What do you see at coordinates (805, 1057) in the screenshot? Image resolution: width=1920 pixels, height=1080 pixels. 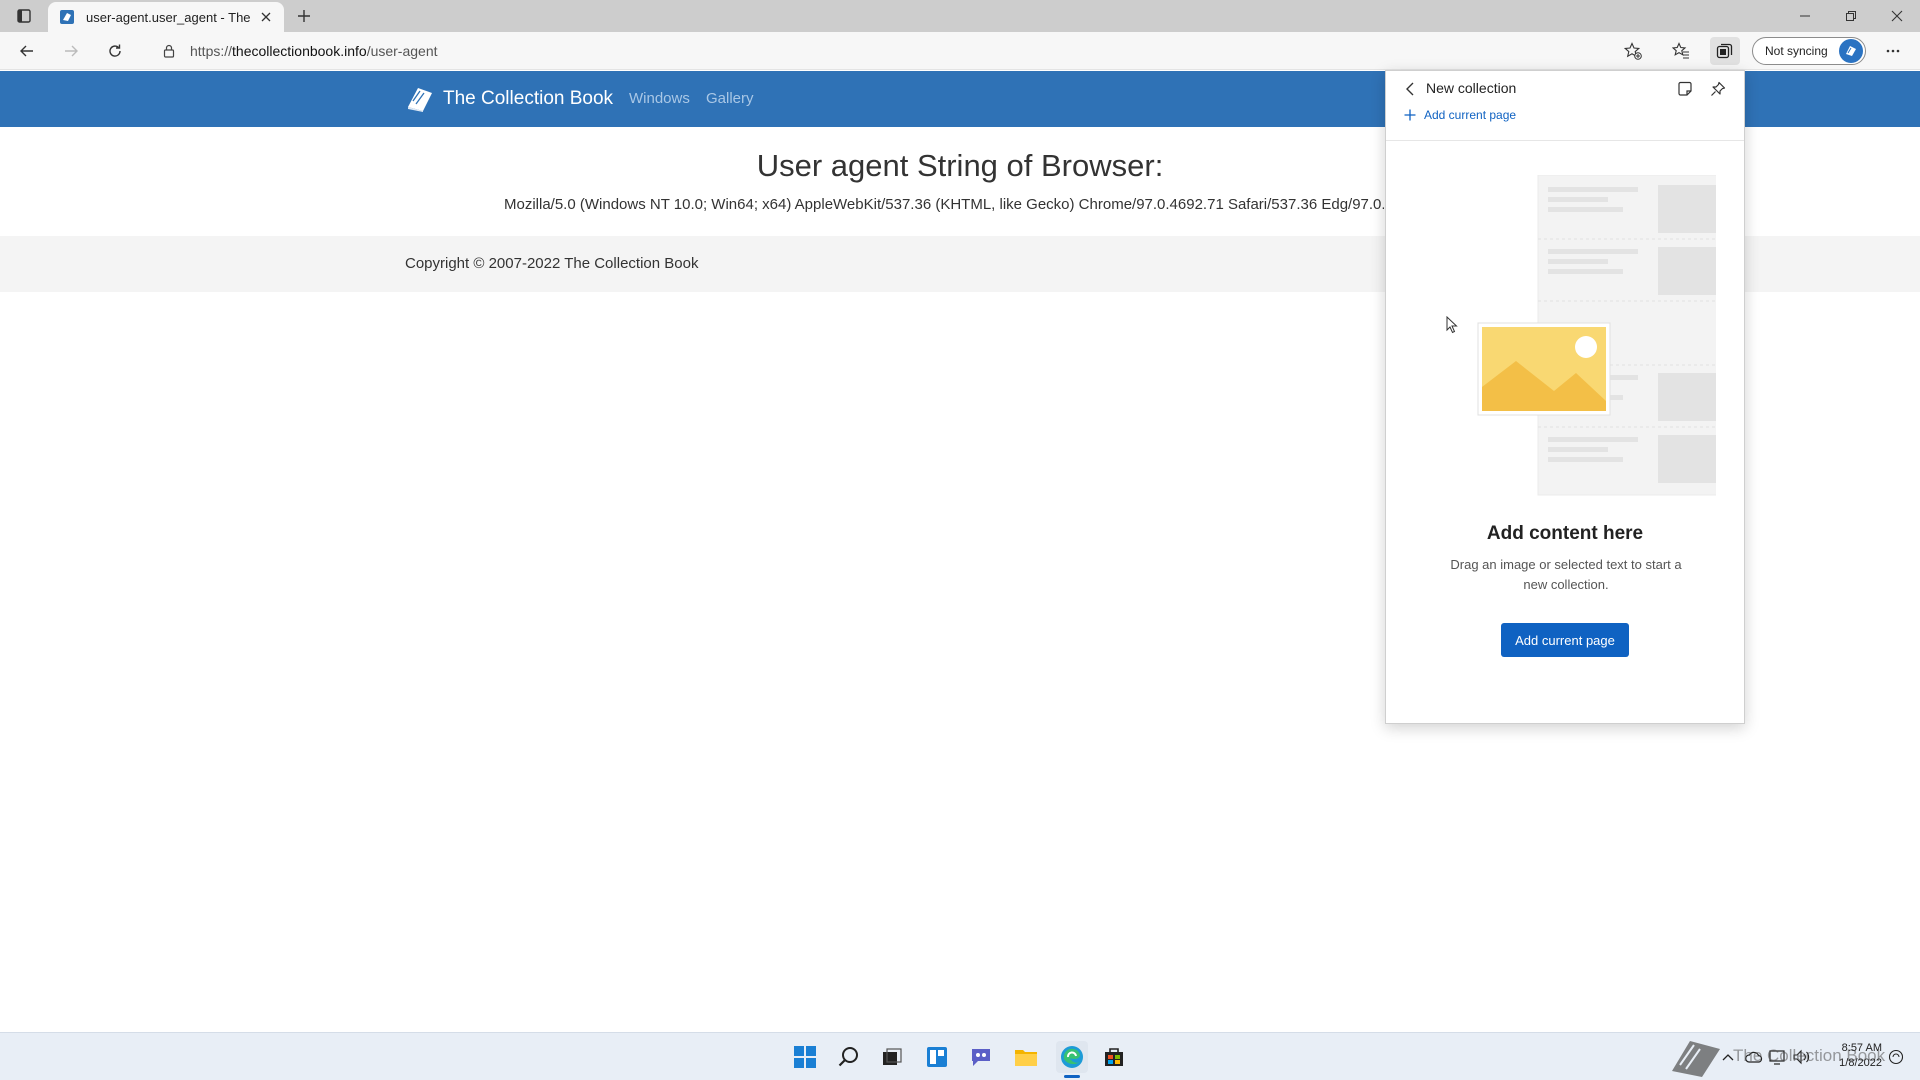 I see `windows-start-icon` at bounding box center [805, 1057].